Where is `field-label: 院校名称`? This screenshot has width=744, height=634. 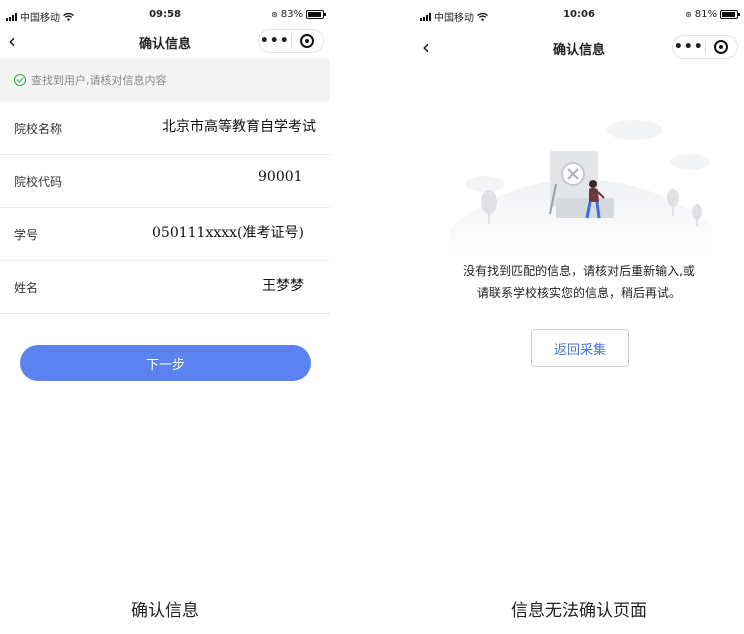
field-label: 院校名称 is located at coordinates (38, 129).